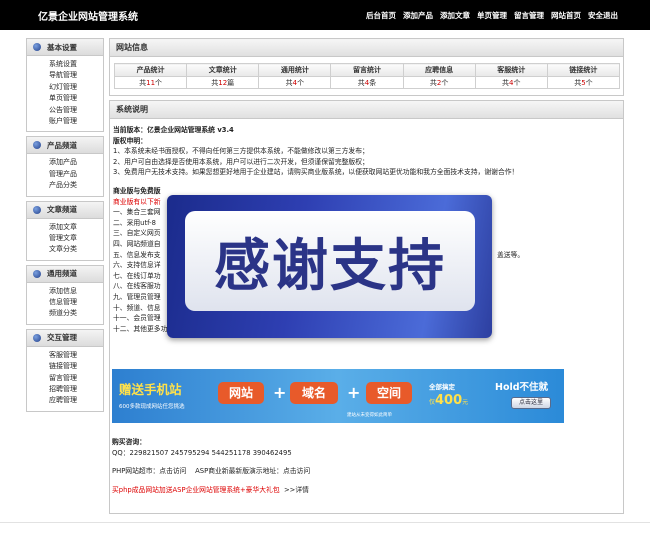 Image resolution: width=650 pixels, height=537 pixels. I want to click on sidebar-group-header: 产品频道, so click(65, 146).